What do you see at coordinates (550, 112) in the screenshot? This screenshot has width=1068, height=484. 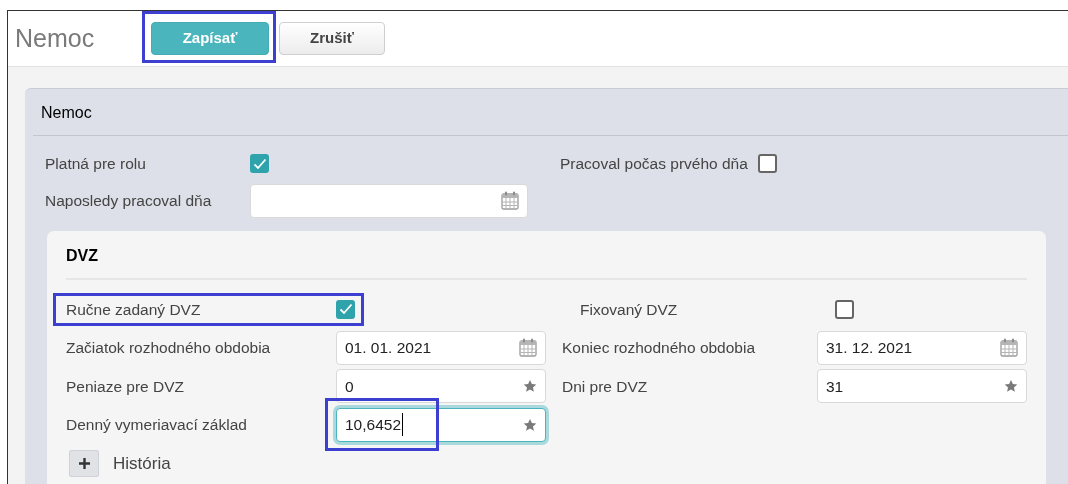 I see `panel-title: Nemoc` at bounding box center [550, 112].